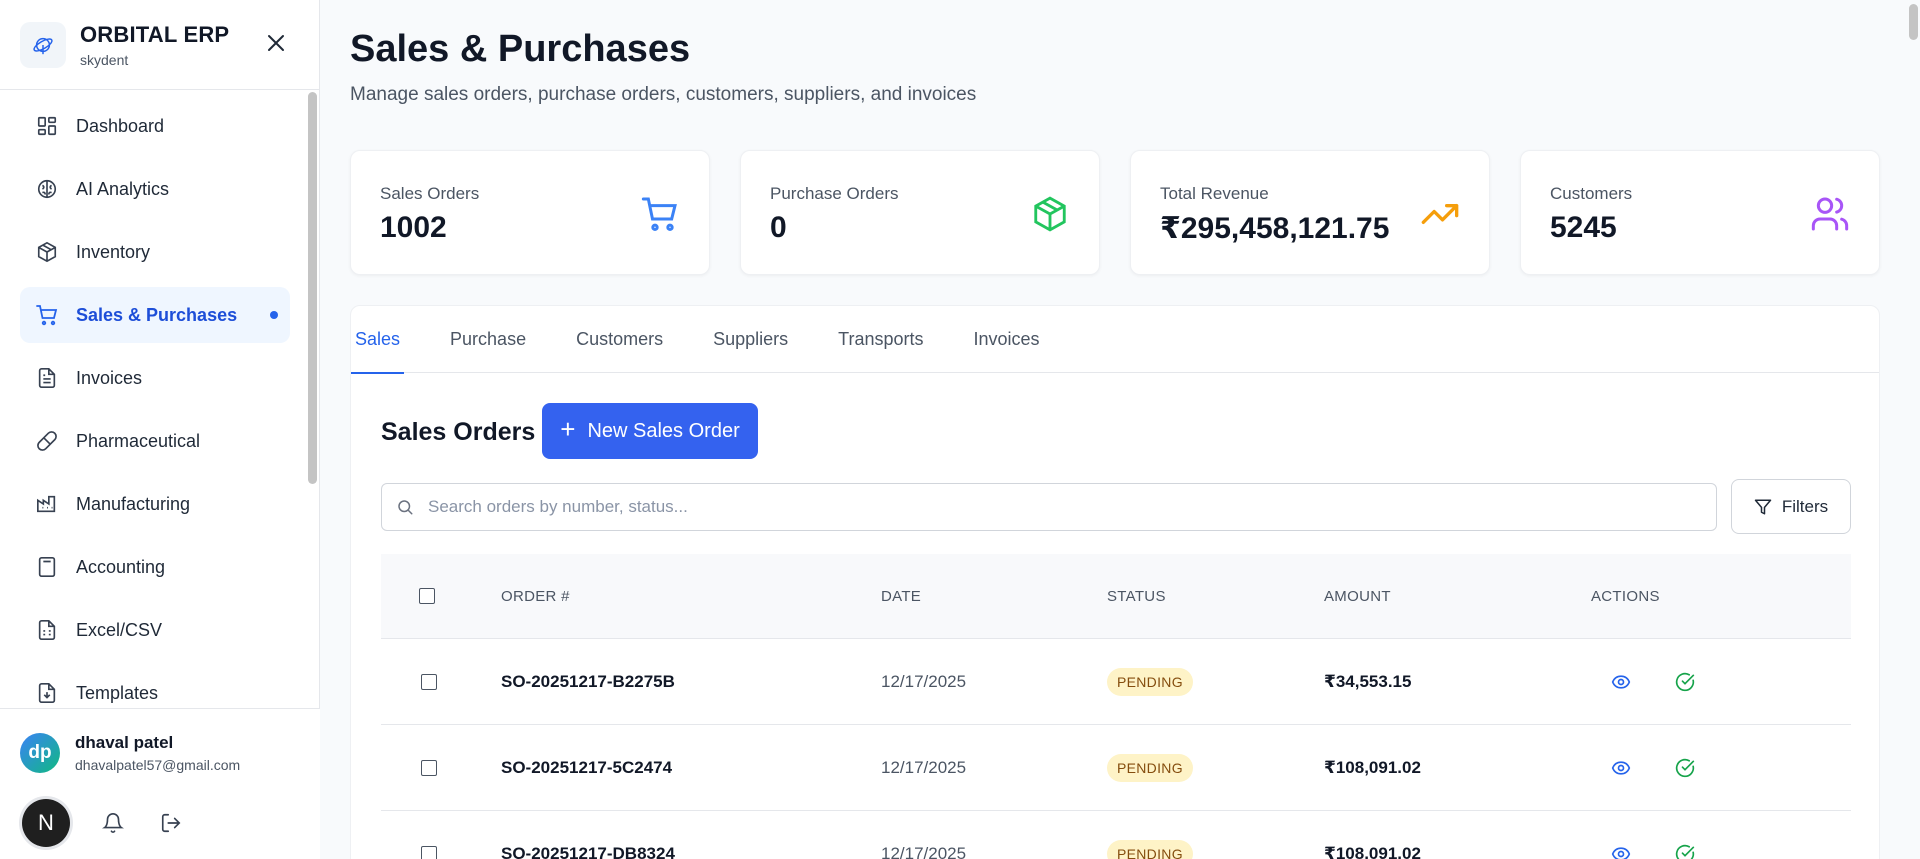 The image size is (1920, 859). I want to click on bell-icon, so click(113, 823).